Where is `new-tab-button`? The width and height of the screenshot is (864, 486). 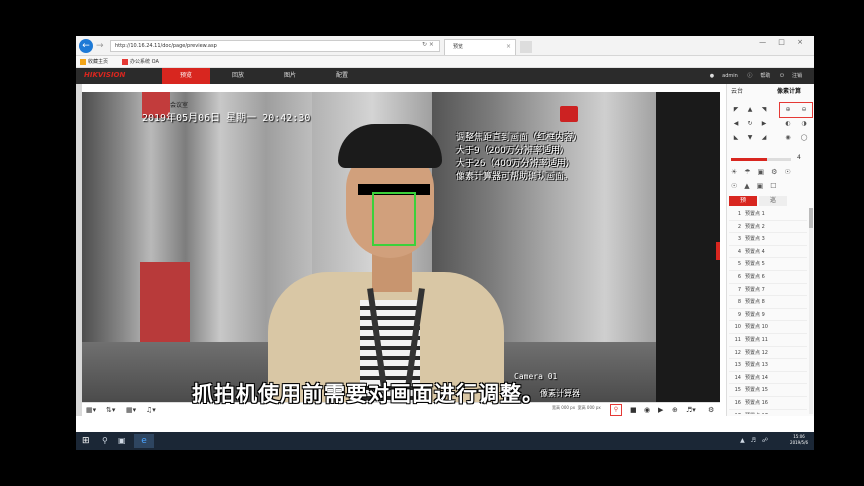 new-tab-button is located at coordinates (526, 47).